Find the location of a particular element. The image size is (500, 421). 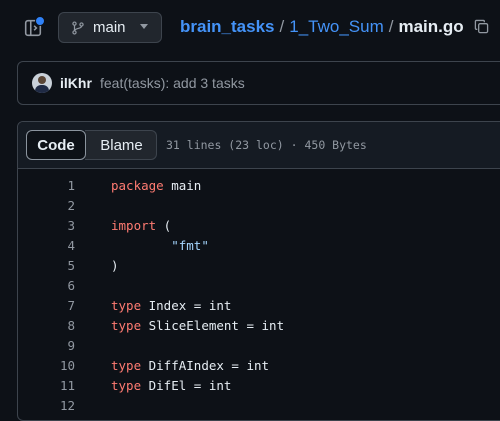

line-content: type Index = int is located at coordinates (171, 305).